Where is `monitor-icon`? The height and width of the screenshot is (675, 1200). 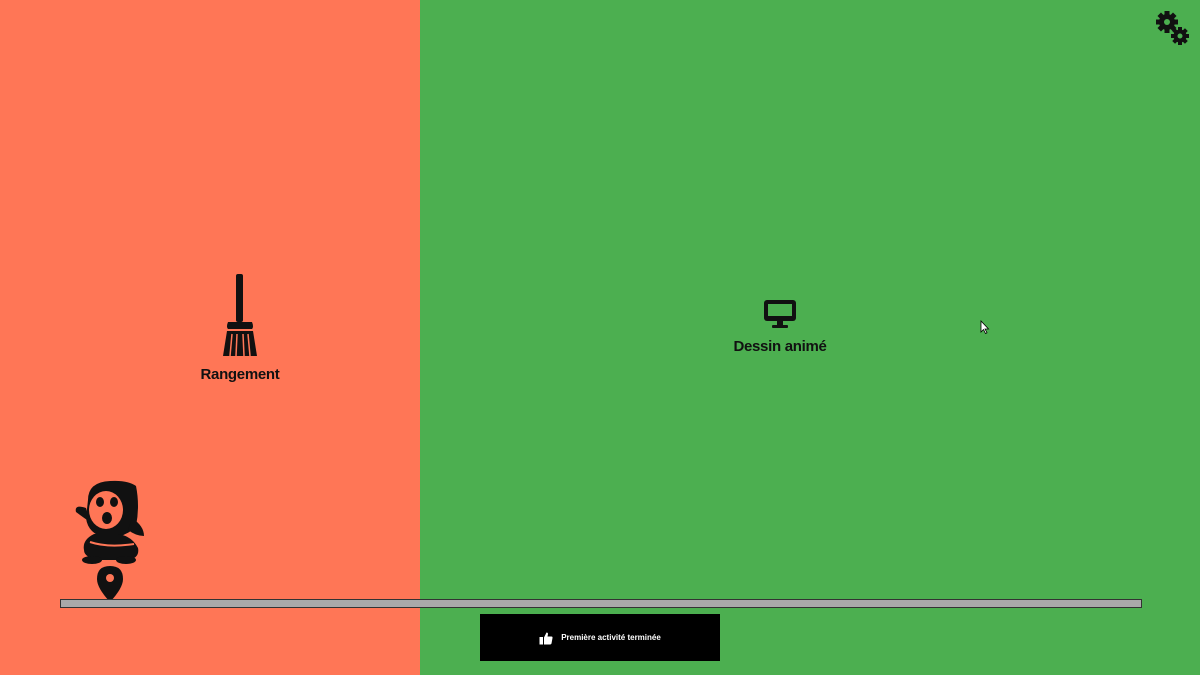
monitor-icon is located at coordinates (780, 314).